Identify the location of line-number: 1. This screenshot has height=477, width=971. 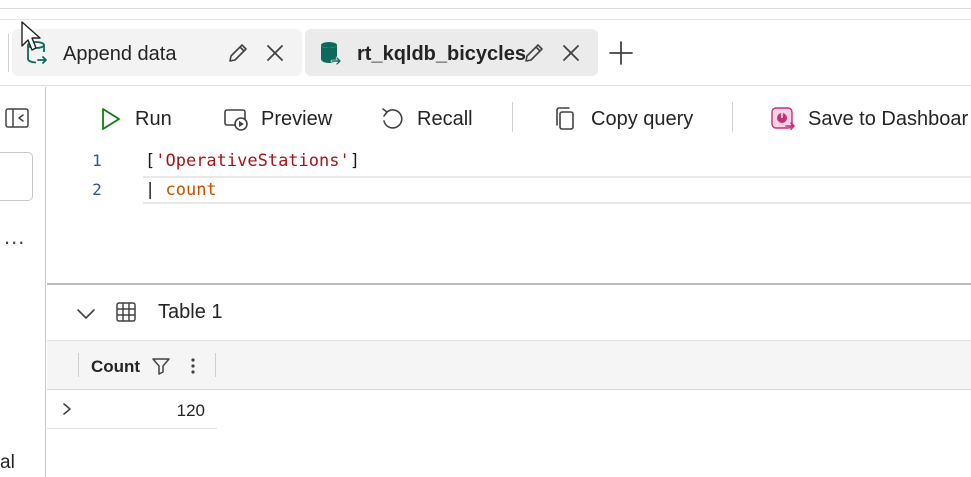
(97, 160).